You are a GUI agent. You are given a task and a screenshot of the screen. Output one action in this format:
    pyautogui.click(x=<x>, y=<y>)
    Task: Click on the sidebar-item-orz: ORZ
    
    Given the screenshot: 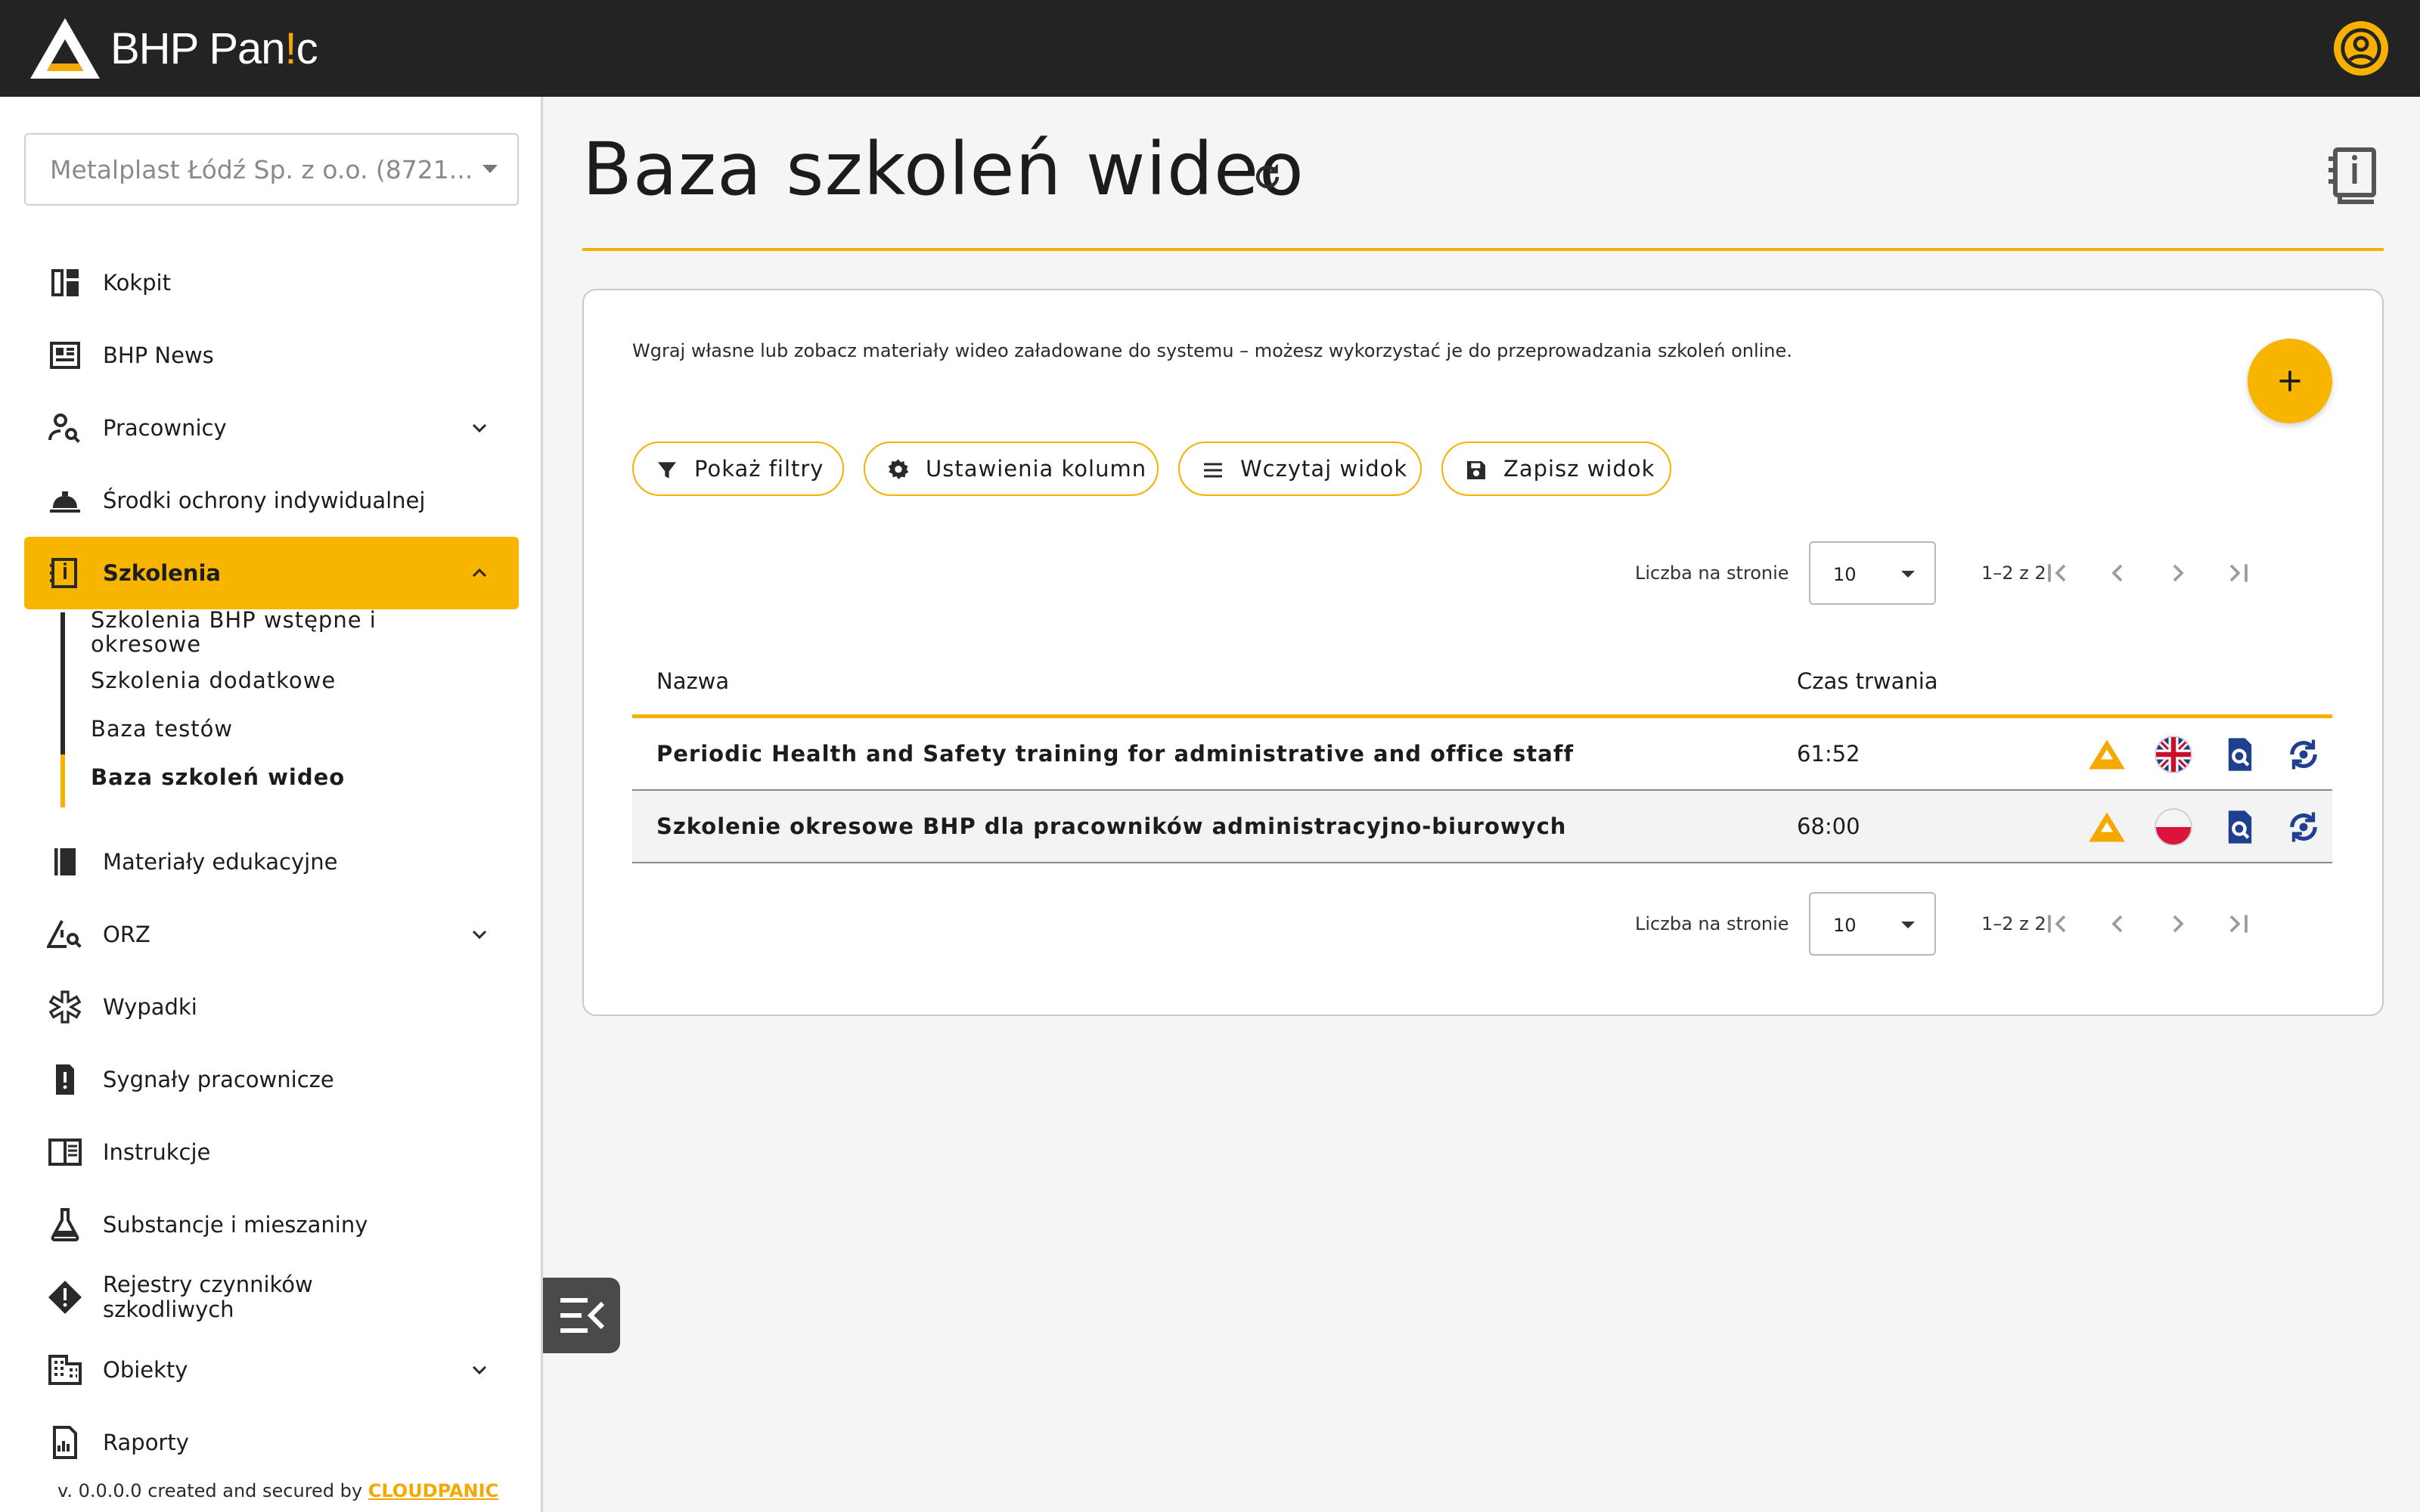 What is the action you would take?
    pyautogui.click(x=271, y=934)
    